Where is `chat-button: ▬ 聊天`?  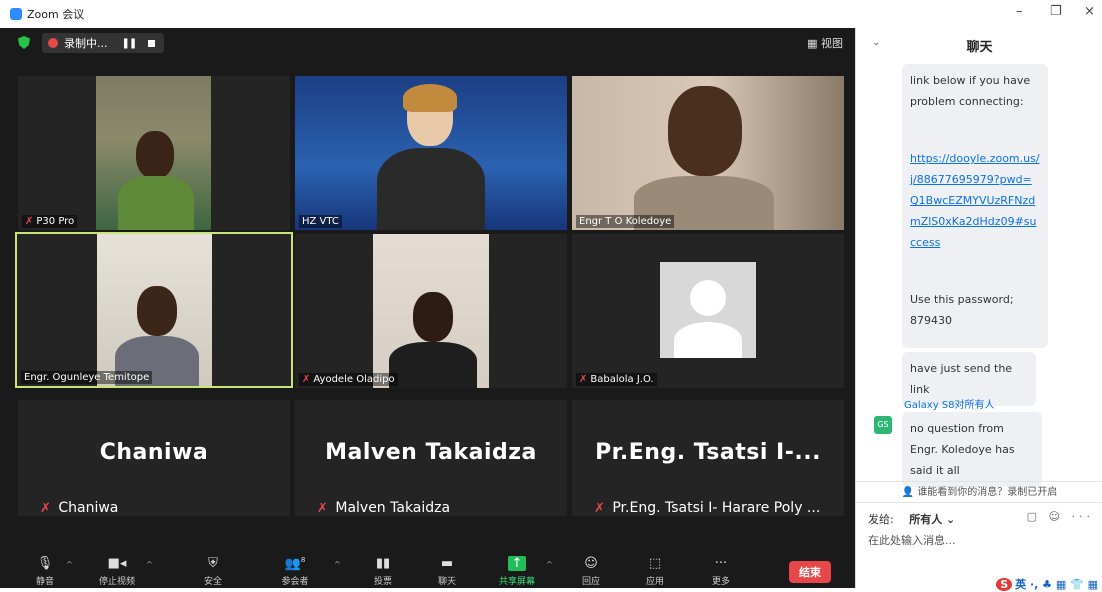 chat-button: ▬ 聊天 is located at coordinates (447, 571).